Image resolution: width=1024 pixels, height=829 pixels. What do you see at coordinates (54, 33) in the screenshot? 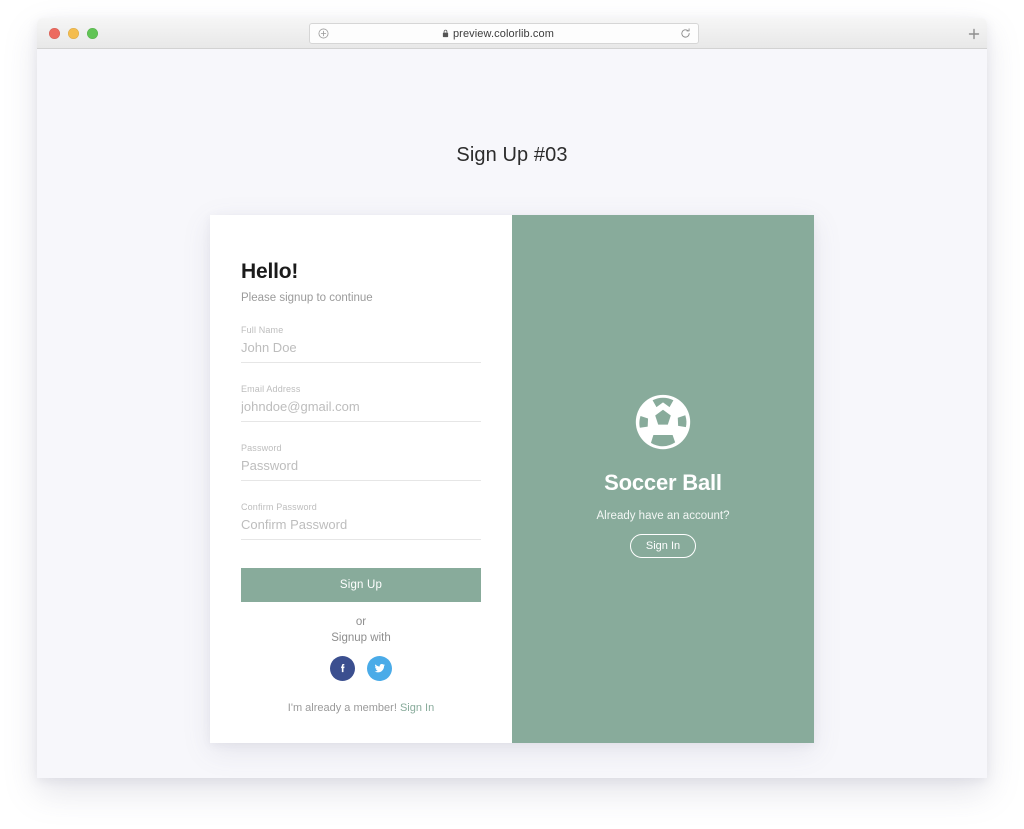
I see `close-window-button` at bounding box center [54, 33].